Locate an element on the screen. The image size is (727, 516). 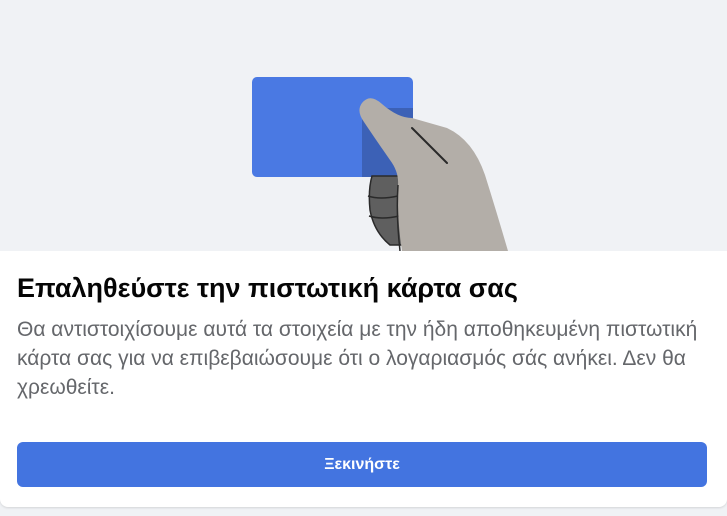
hand-holding-credit-card-illustration is located at coordinates (380, 164).